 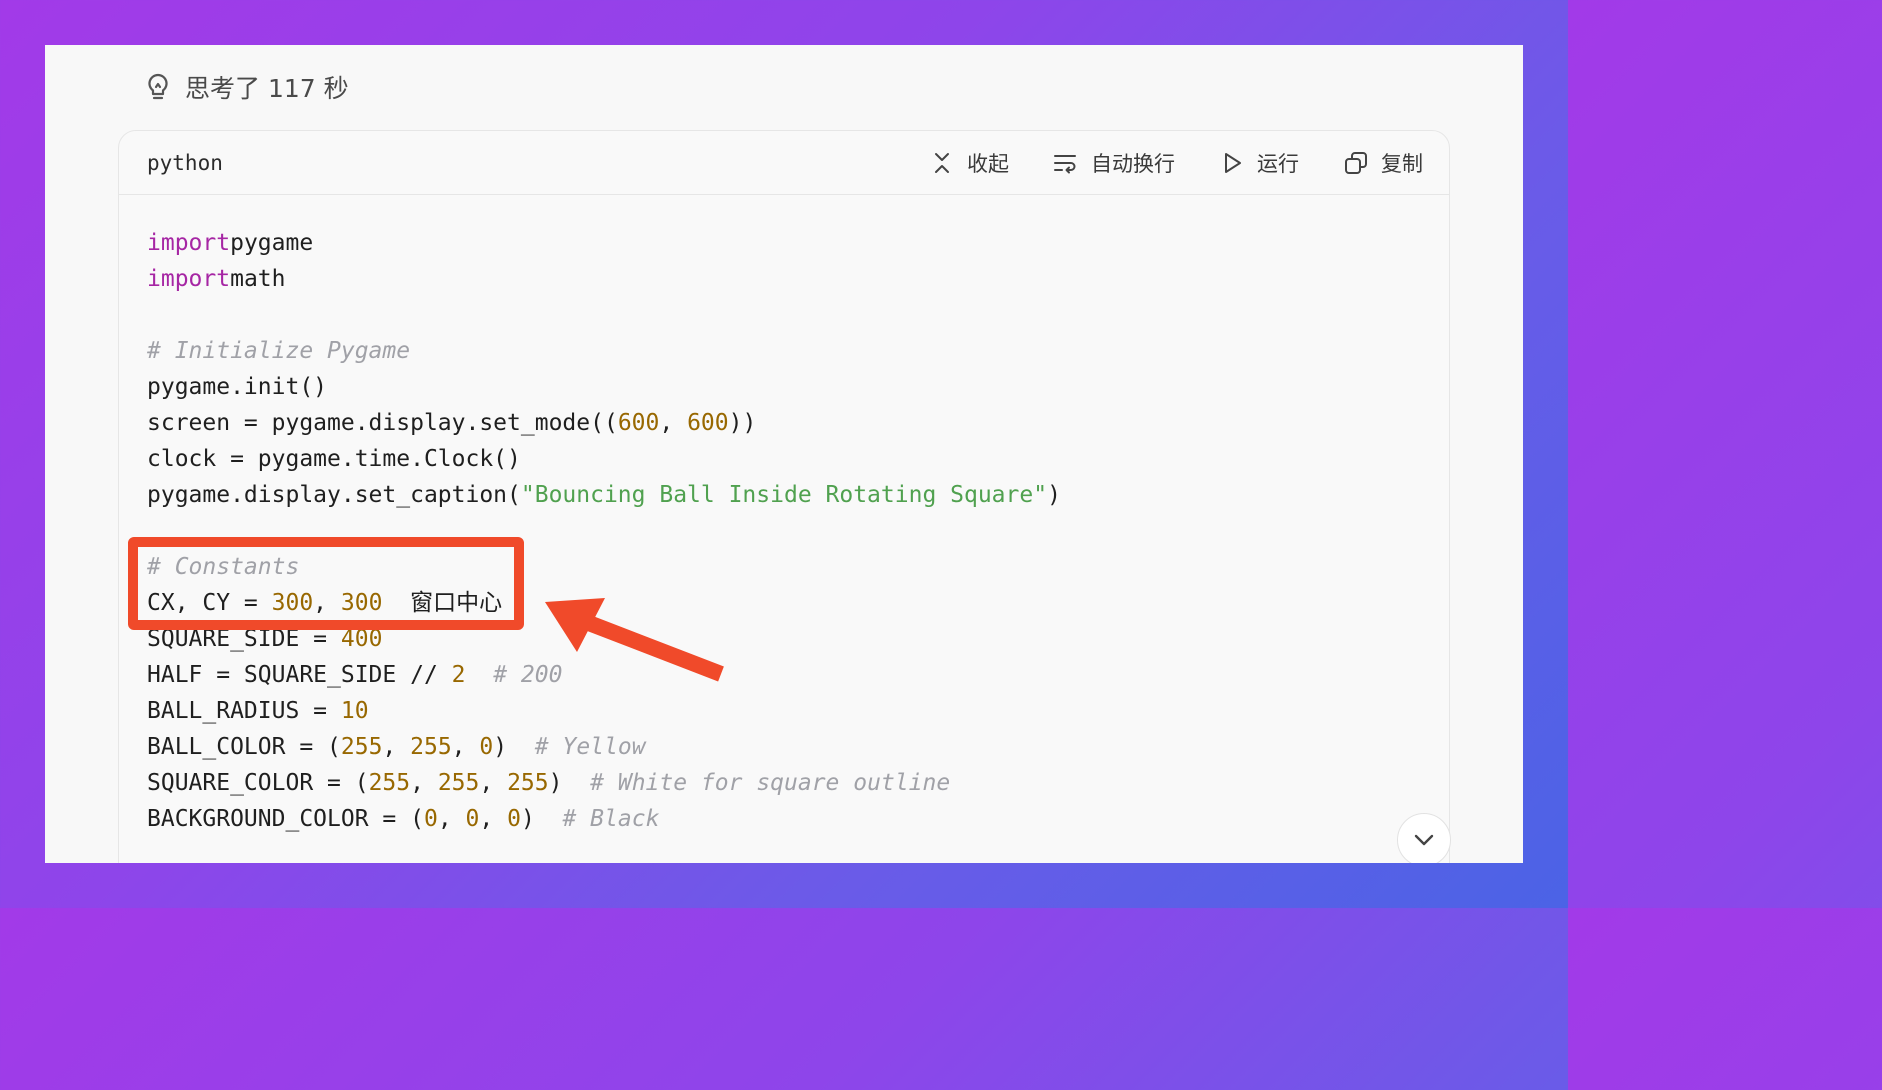 What do you see at coordinates (272, 243) in the screenshot?
I see `code-token: pygame` at bounding box center [272, 243].